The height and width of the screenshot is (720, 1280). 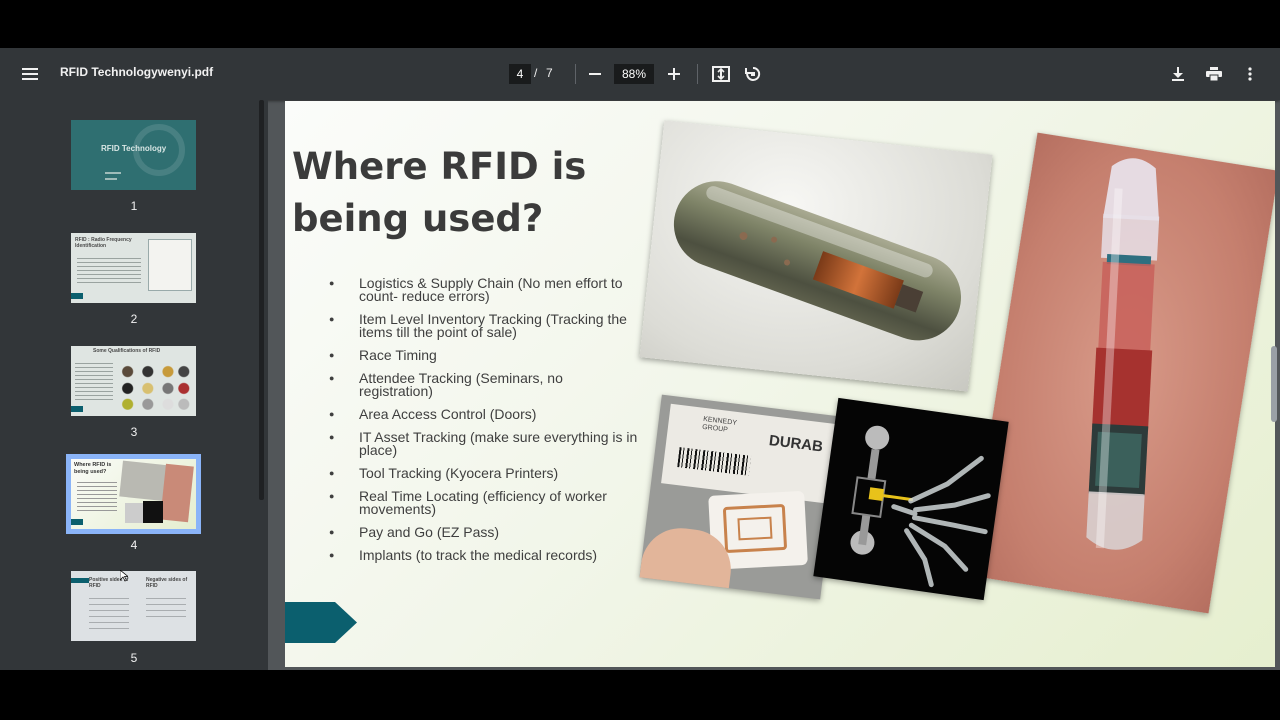 I want to click on page-total: 7, so click(x=549, y=73).